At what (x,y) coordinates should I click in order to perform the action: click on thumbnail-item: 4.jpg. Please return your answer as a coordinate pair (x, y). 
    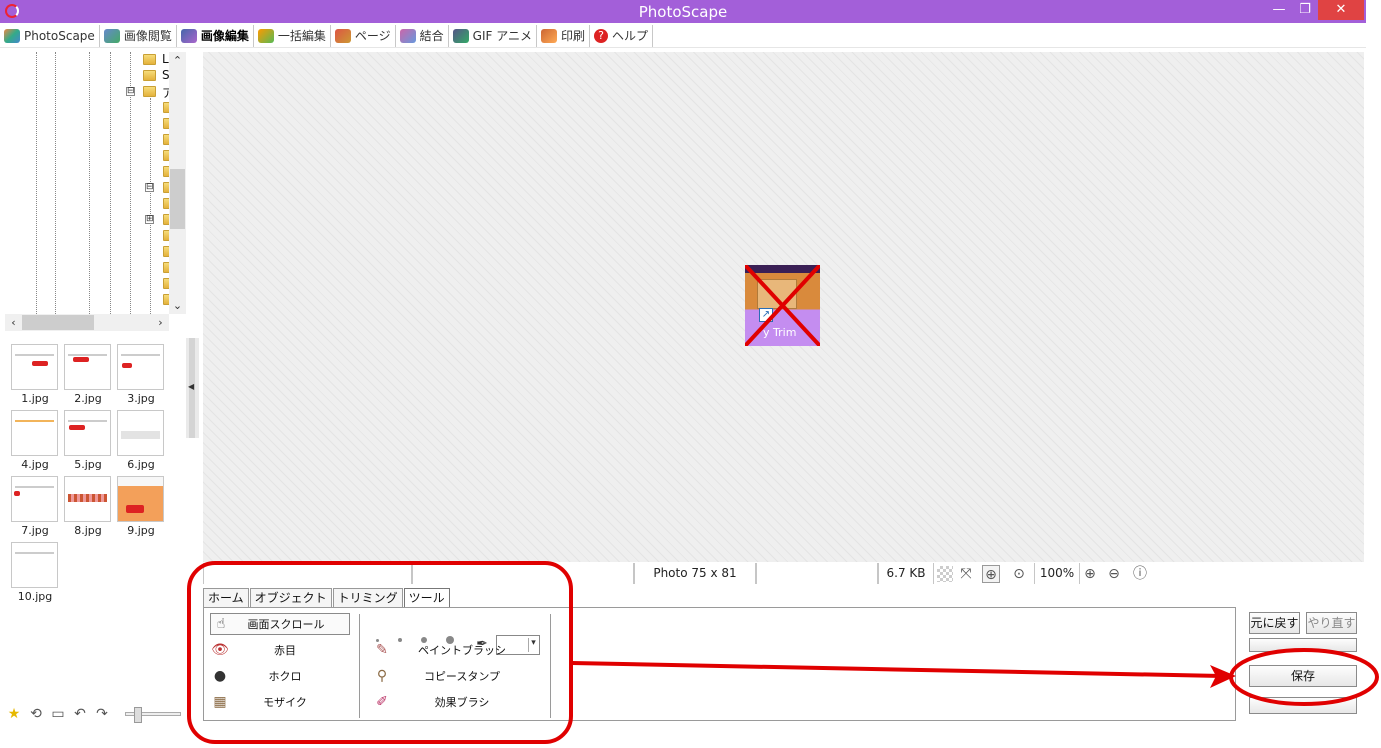
    Looking at the image, I should click on (35, 440).